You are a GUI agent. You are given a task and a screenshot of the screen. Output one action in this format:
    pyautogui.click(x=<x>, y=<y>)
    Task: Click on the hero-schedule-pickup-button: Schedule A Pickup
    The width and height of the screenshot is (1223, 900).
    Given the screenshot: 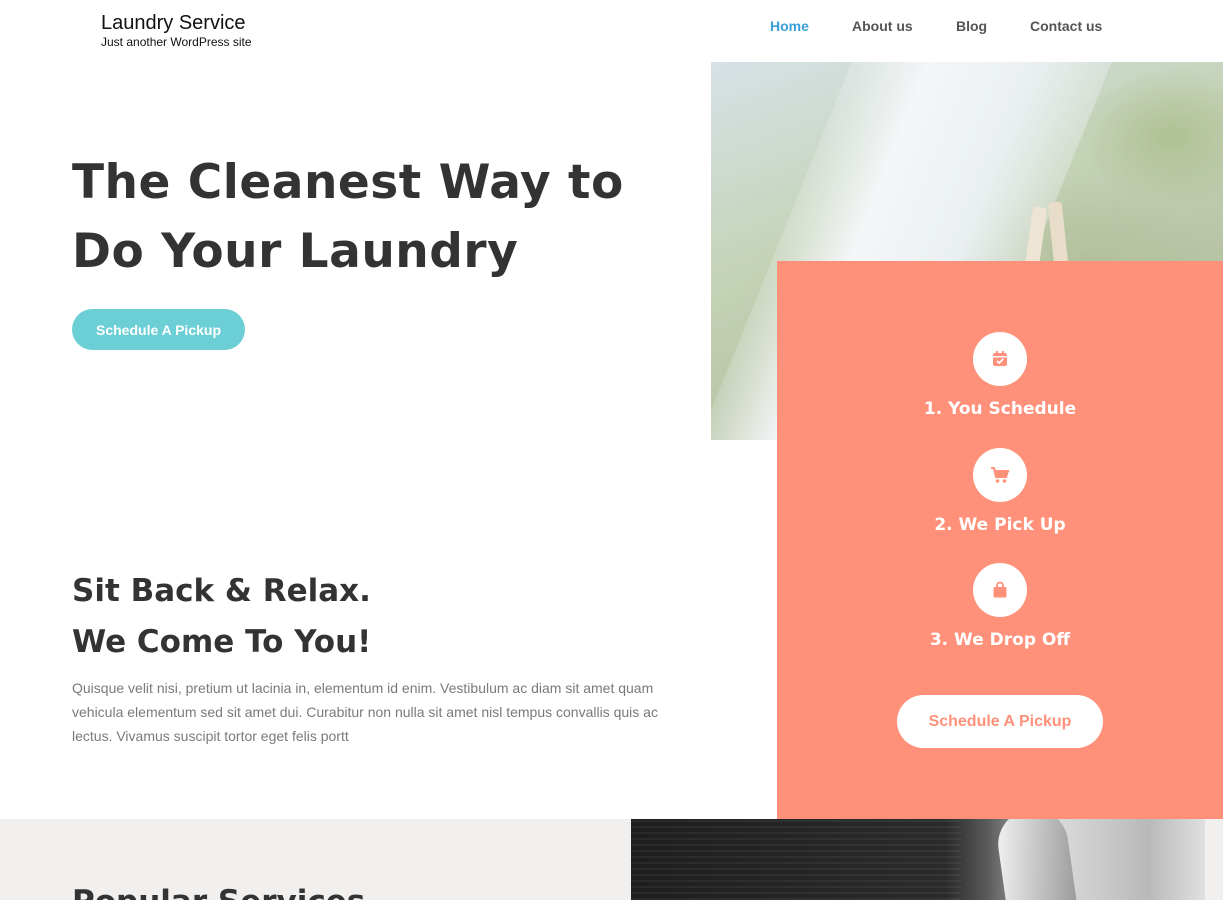 What is the action you would take?
    pyautogui.click(x=158, y=329)
    